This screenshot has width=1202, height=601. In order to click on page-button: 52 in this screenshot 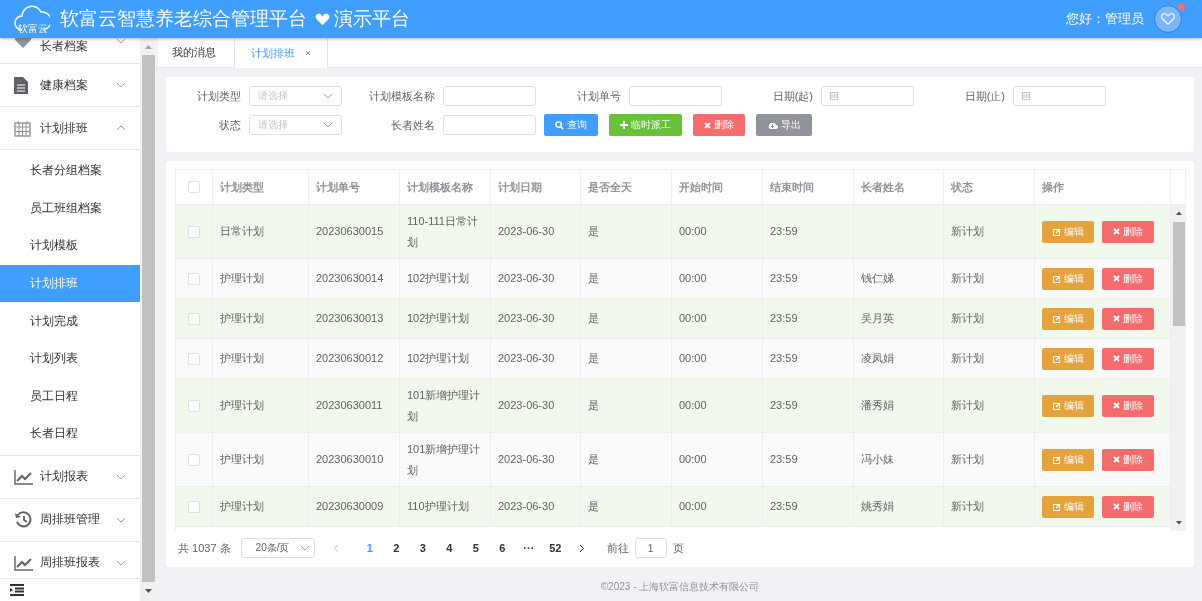, I will do `click(555, 548)`.